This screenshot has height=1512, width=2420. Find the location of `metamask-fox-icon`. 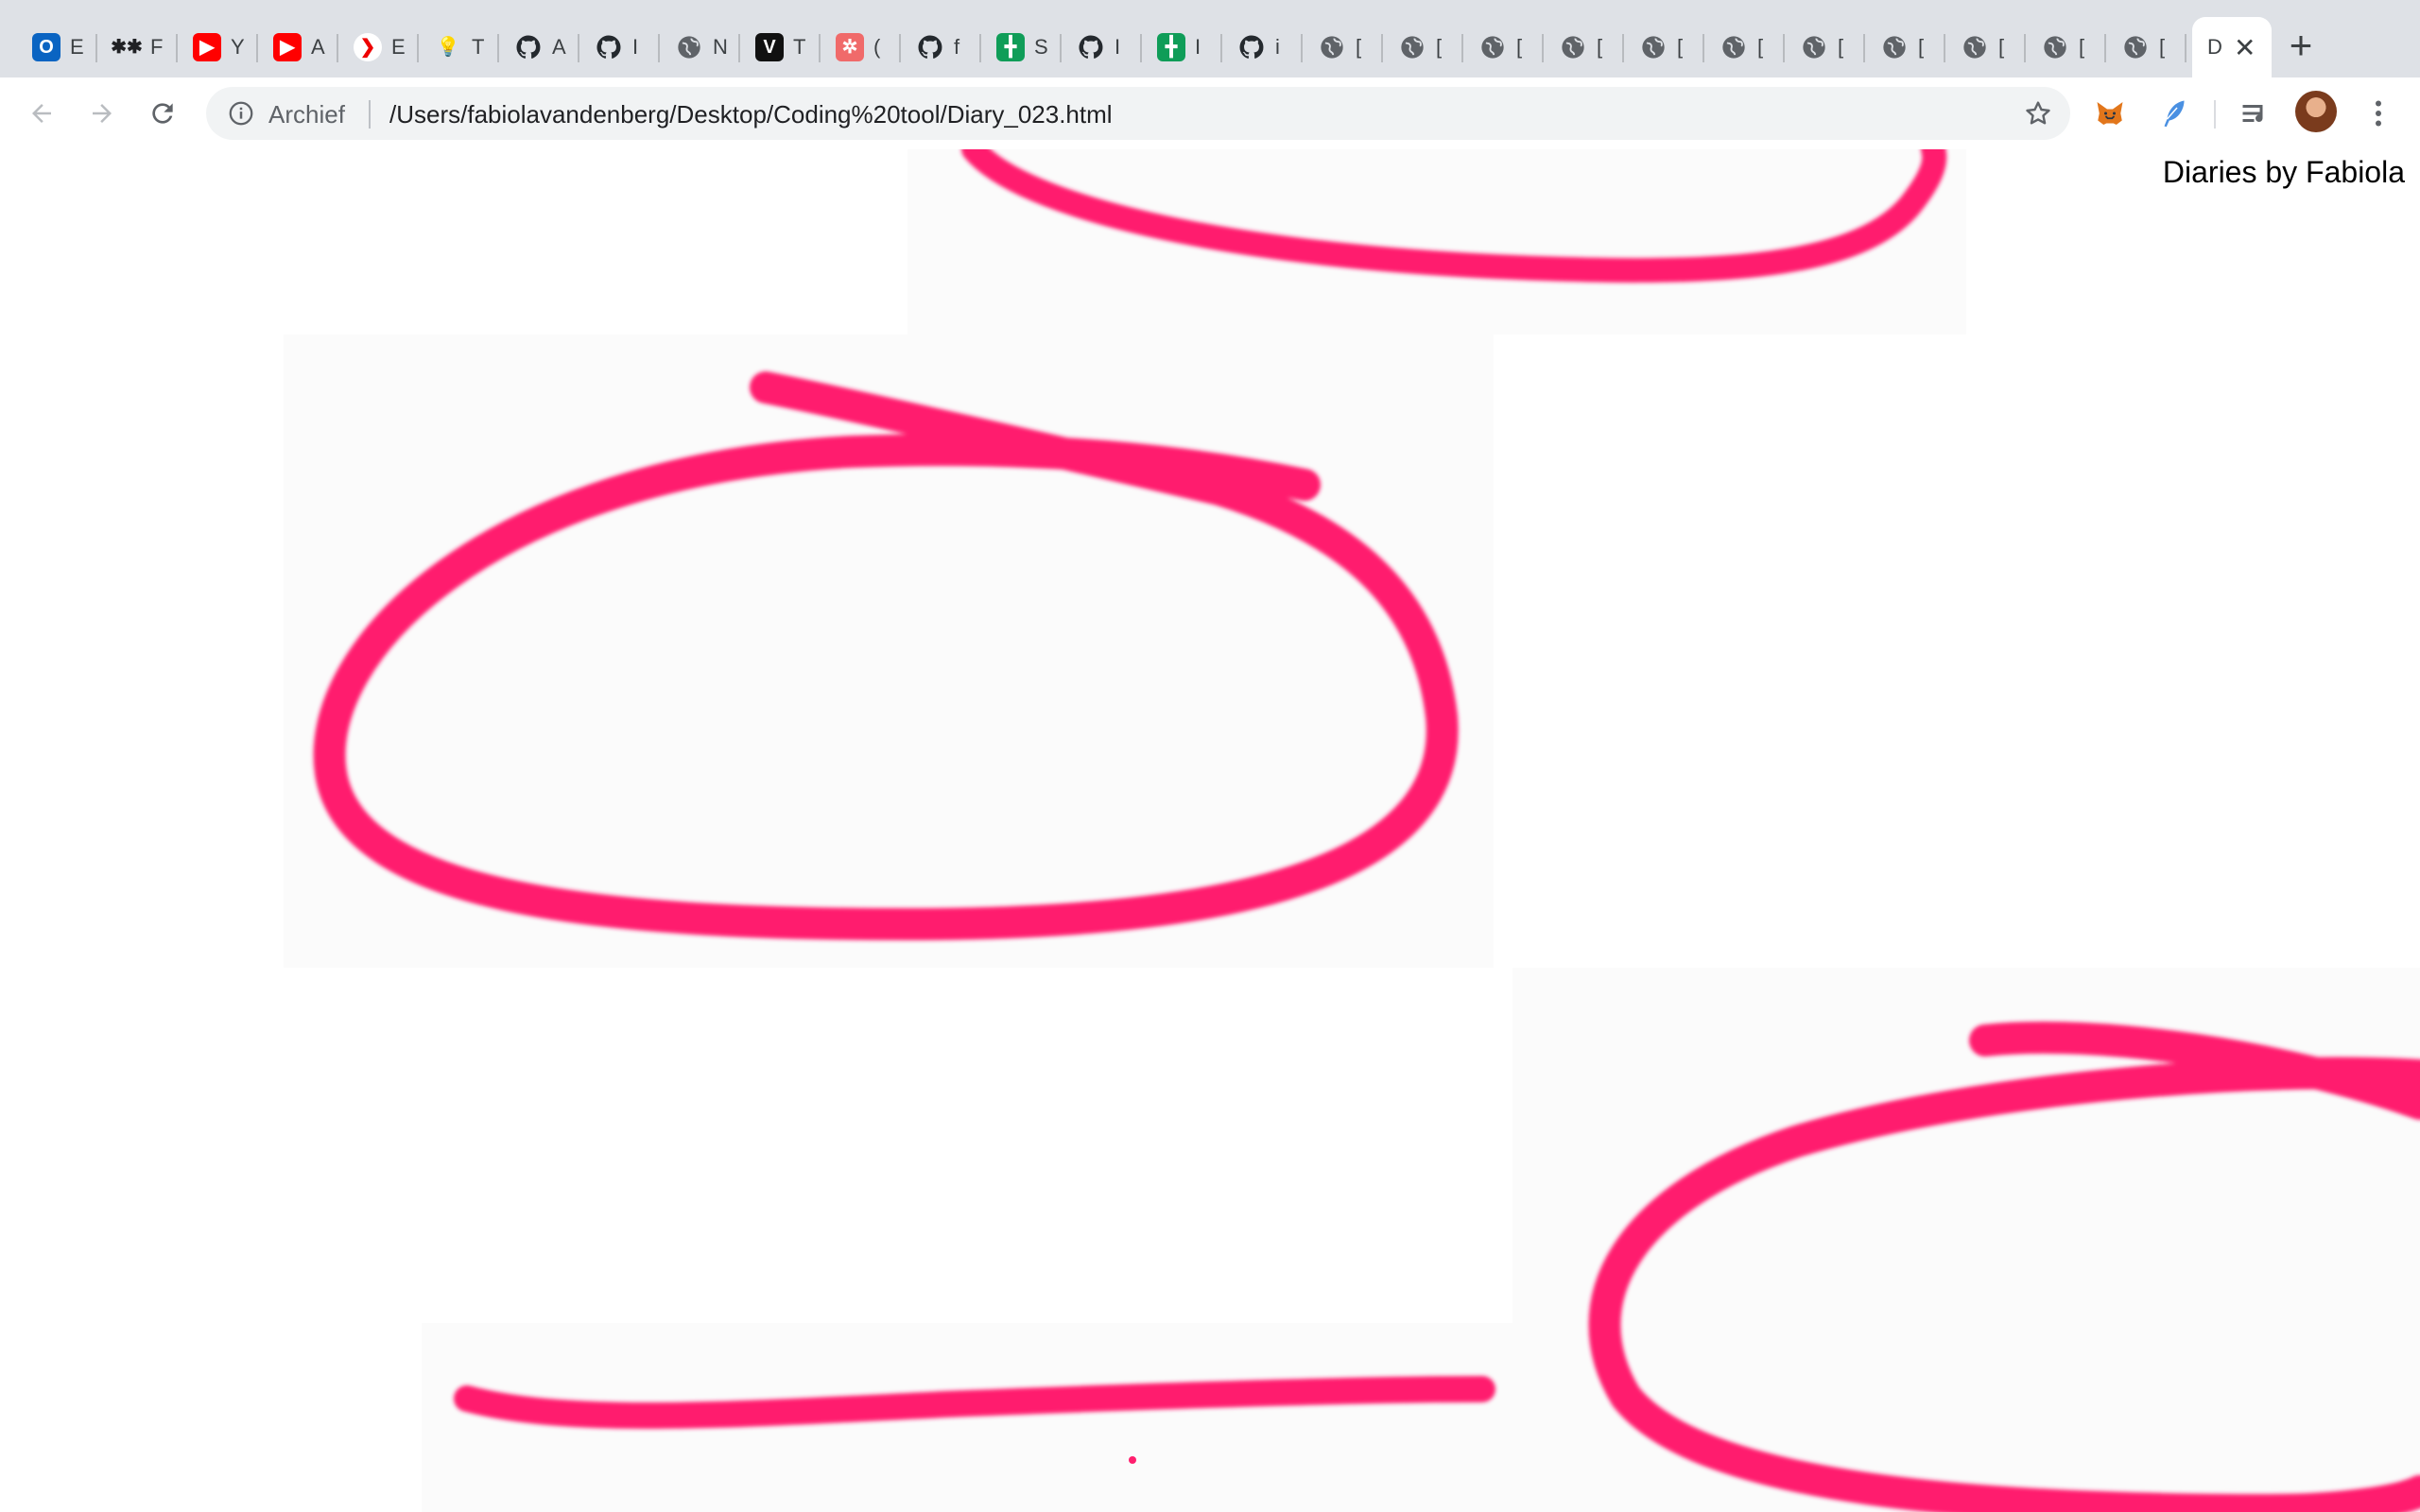

metamask-fox-icon is located at coordinates (2110, 113).